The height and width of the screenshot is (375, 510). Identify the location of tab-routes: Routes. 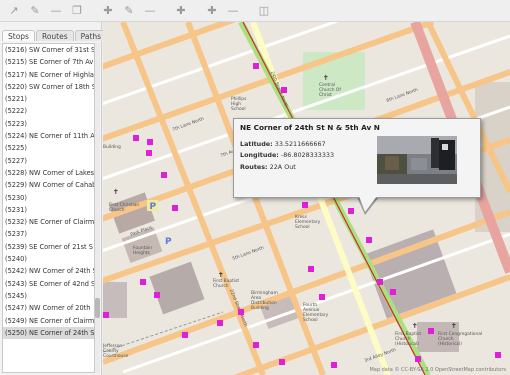
(54, 35).